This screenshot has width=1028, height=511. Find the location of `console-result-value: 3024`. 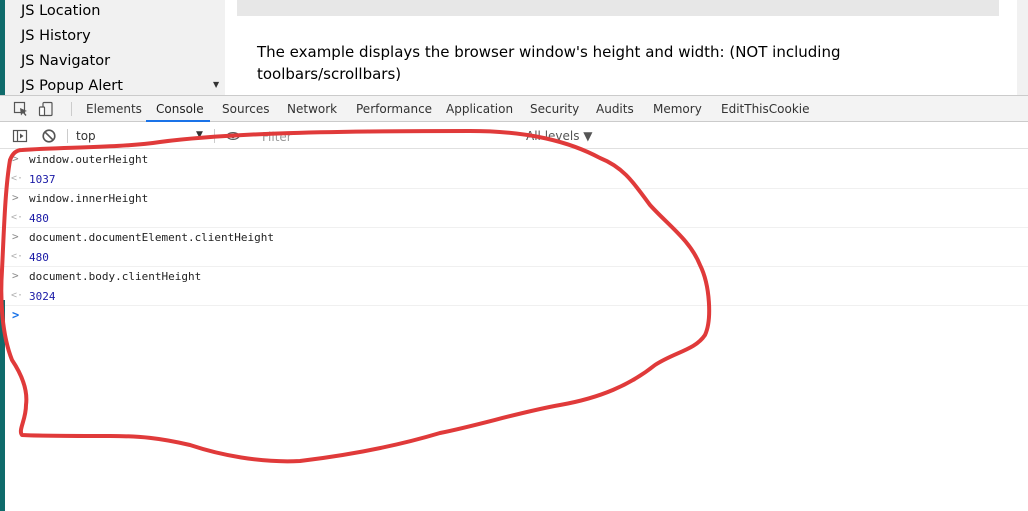

console-result-value: 3024 is located at coordinates (42, 296).